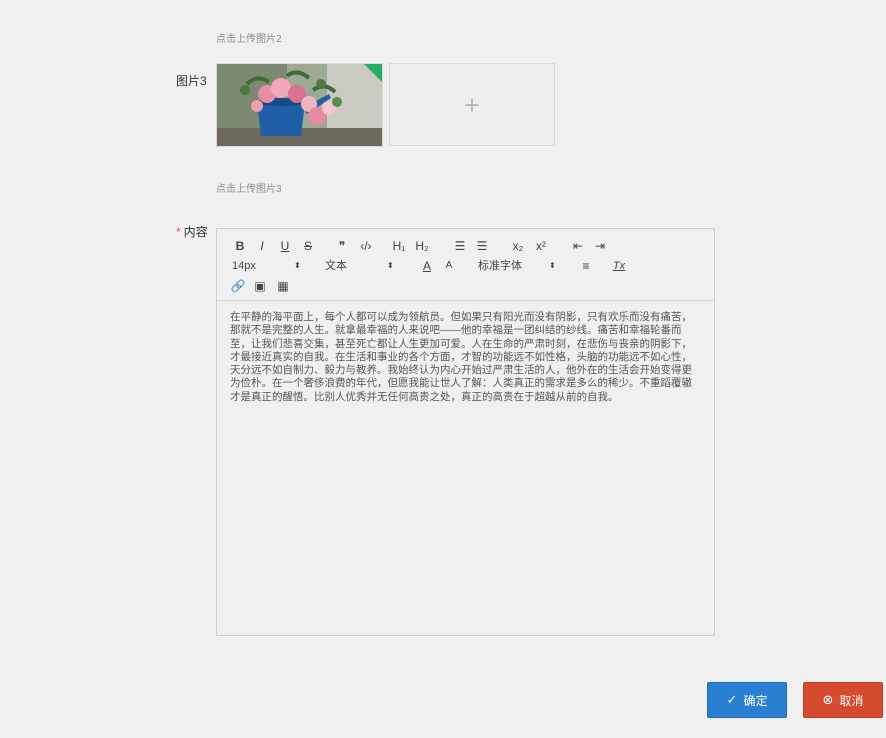 This screenshot has width=886, height=738. Describe the element at coordinates (755, 700) in the screenshot. I see `confirm-button-label: 确定` at that location.